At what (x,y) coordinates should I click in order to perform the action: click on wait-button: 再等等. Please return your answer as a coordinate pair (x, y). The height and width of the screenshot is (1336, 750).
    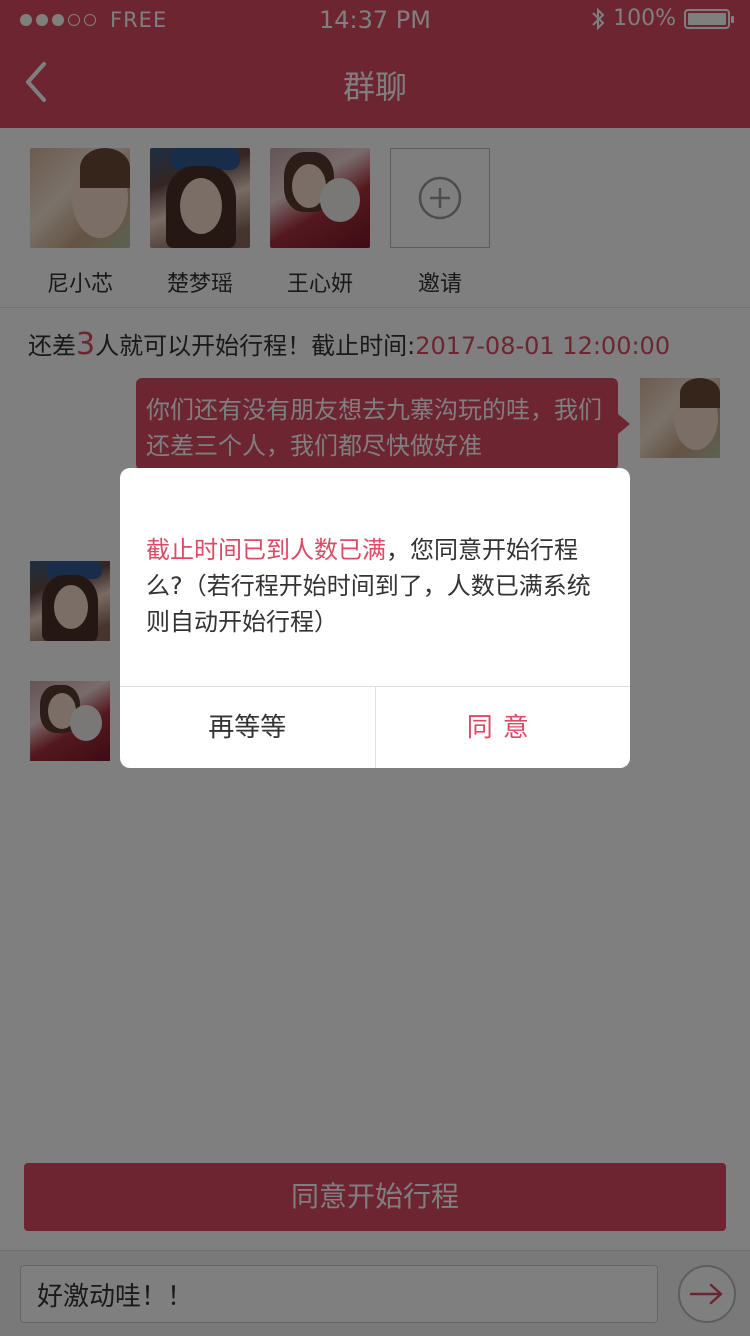
    Looking at the image, I should click on (248, 727).